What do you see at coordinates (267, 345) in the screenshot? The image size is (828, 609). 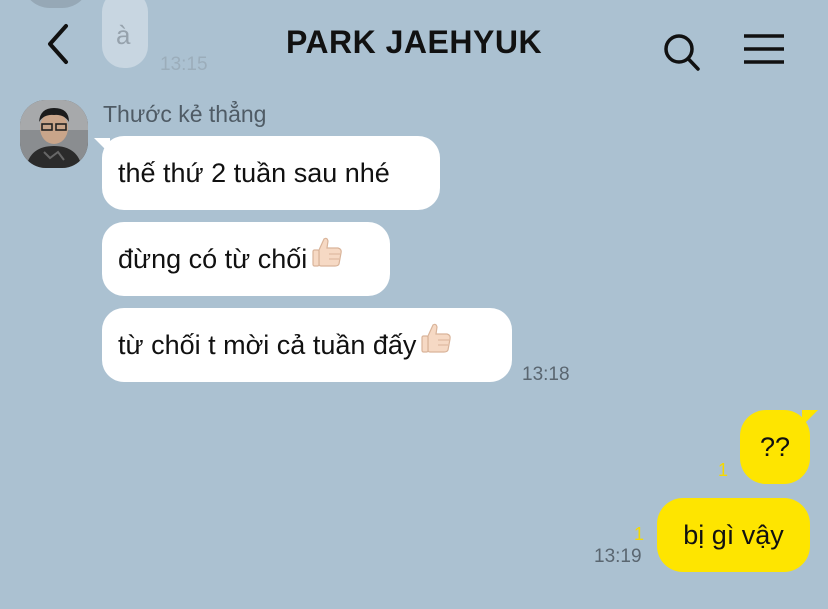 I see `message-text: từ chối t mời cả tuần đấy` at bounding box center [267, 345].